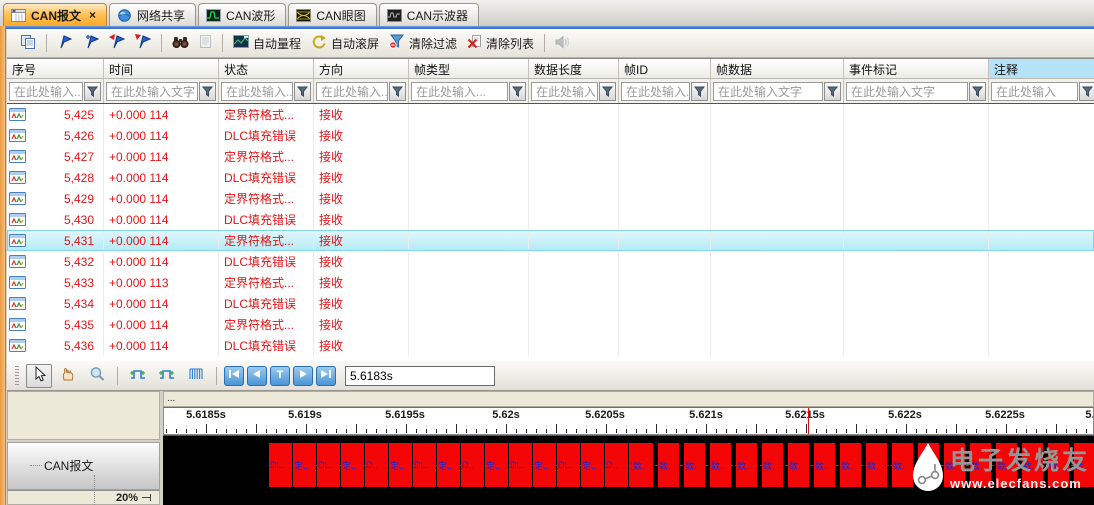 Image resolution: width=1094 pixels, height=505 pixels. I want to click on go-first-button, so click(234, 375).